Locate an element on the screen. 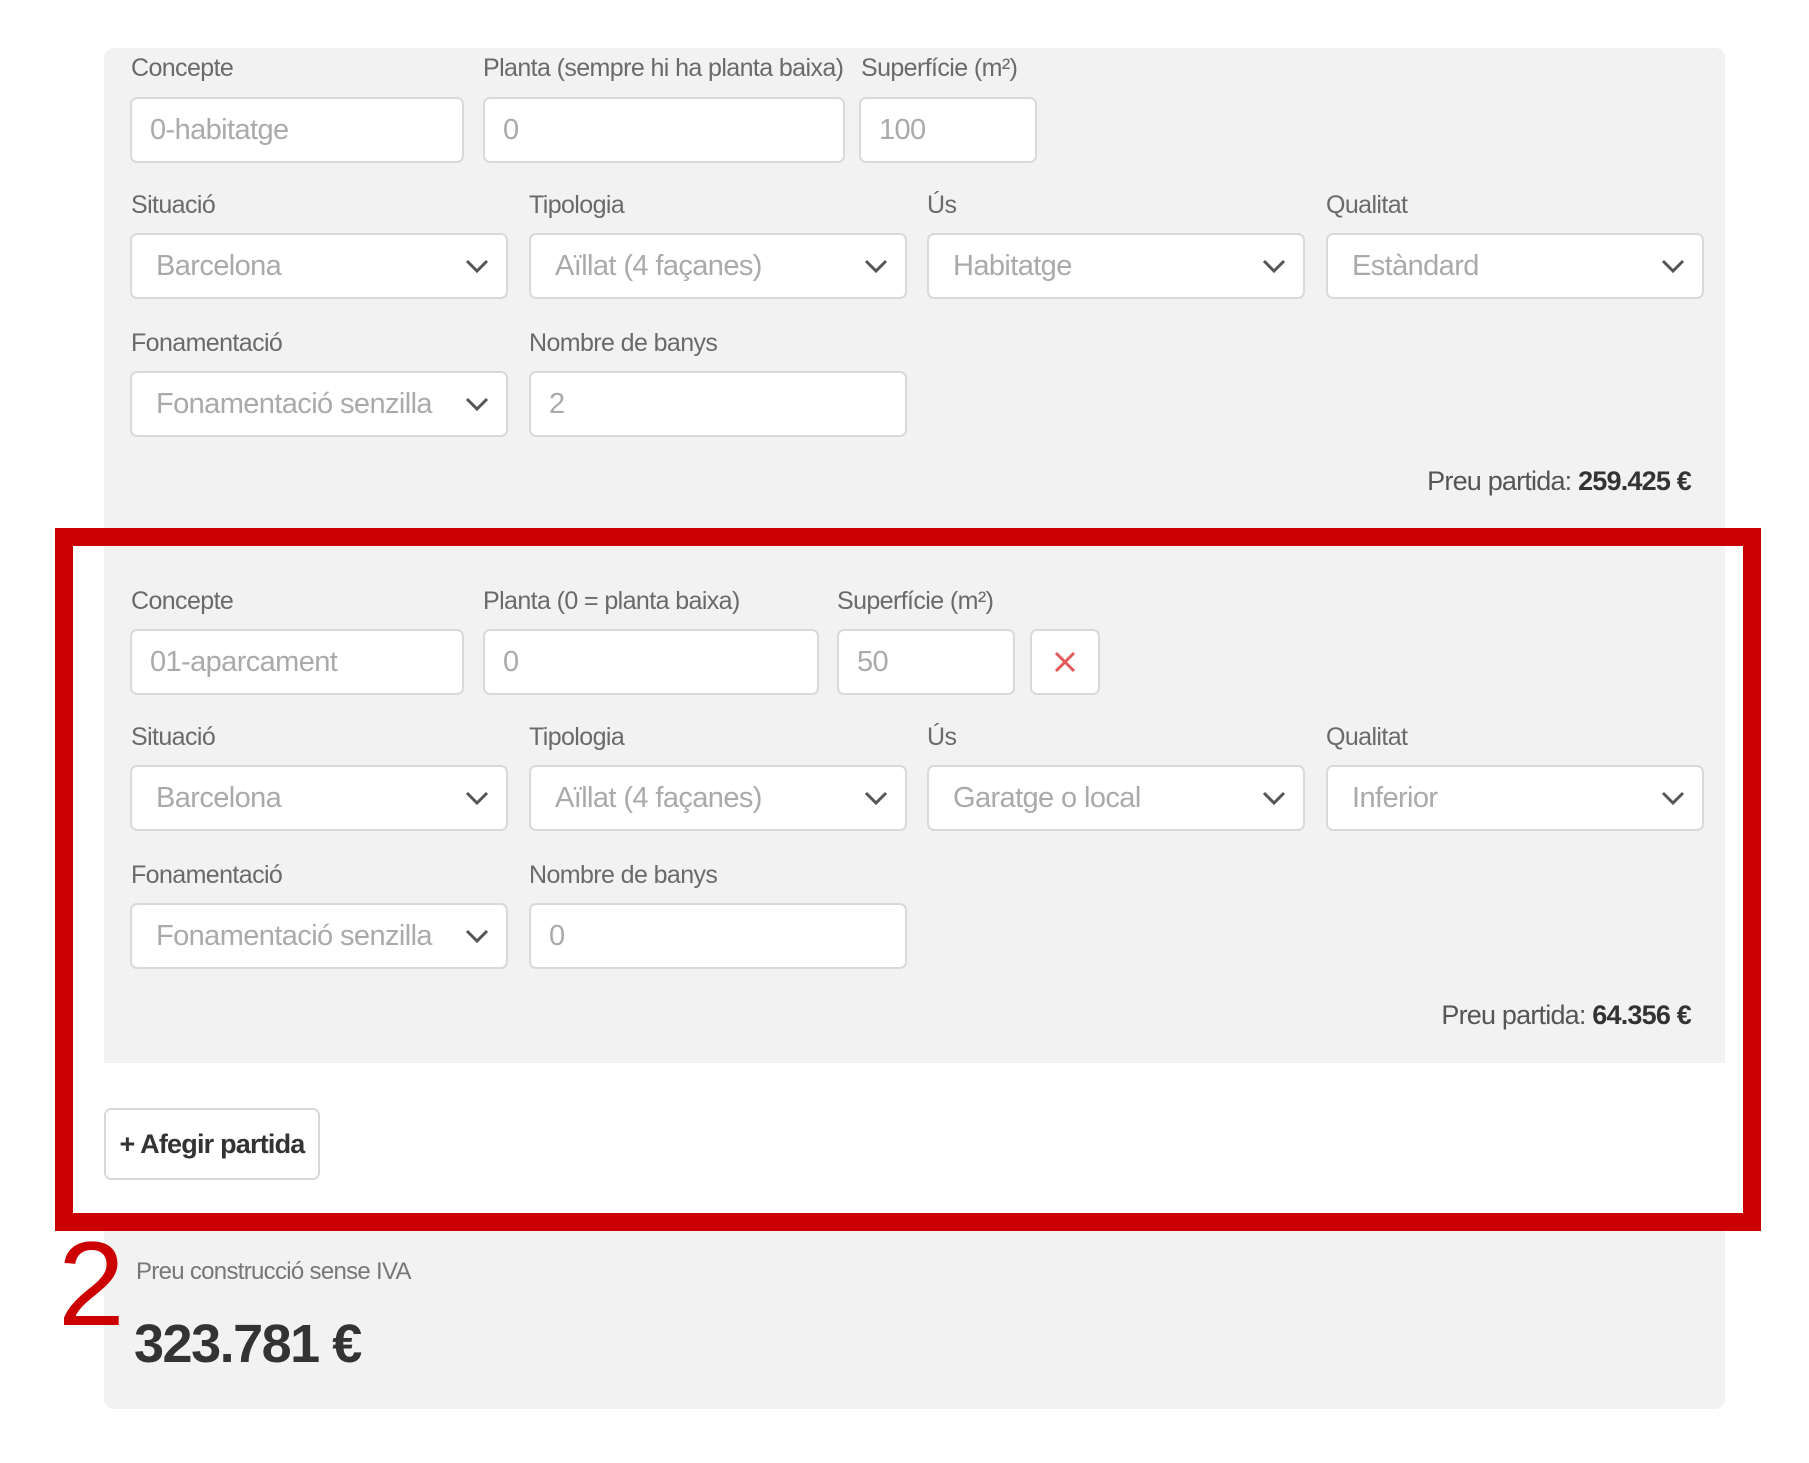 This screenshot has width=1809, height=1463. concepte-input: 0-habitatge is located at coordinates (297, 130).